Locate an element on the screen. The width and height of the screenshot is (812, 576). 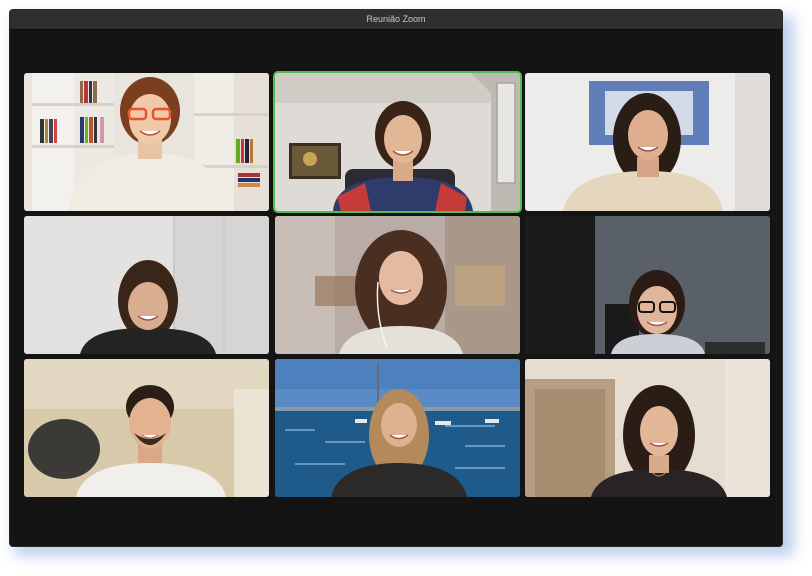
window-title: Reunião Zoom is located at coordinates (396, 19).